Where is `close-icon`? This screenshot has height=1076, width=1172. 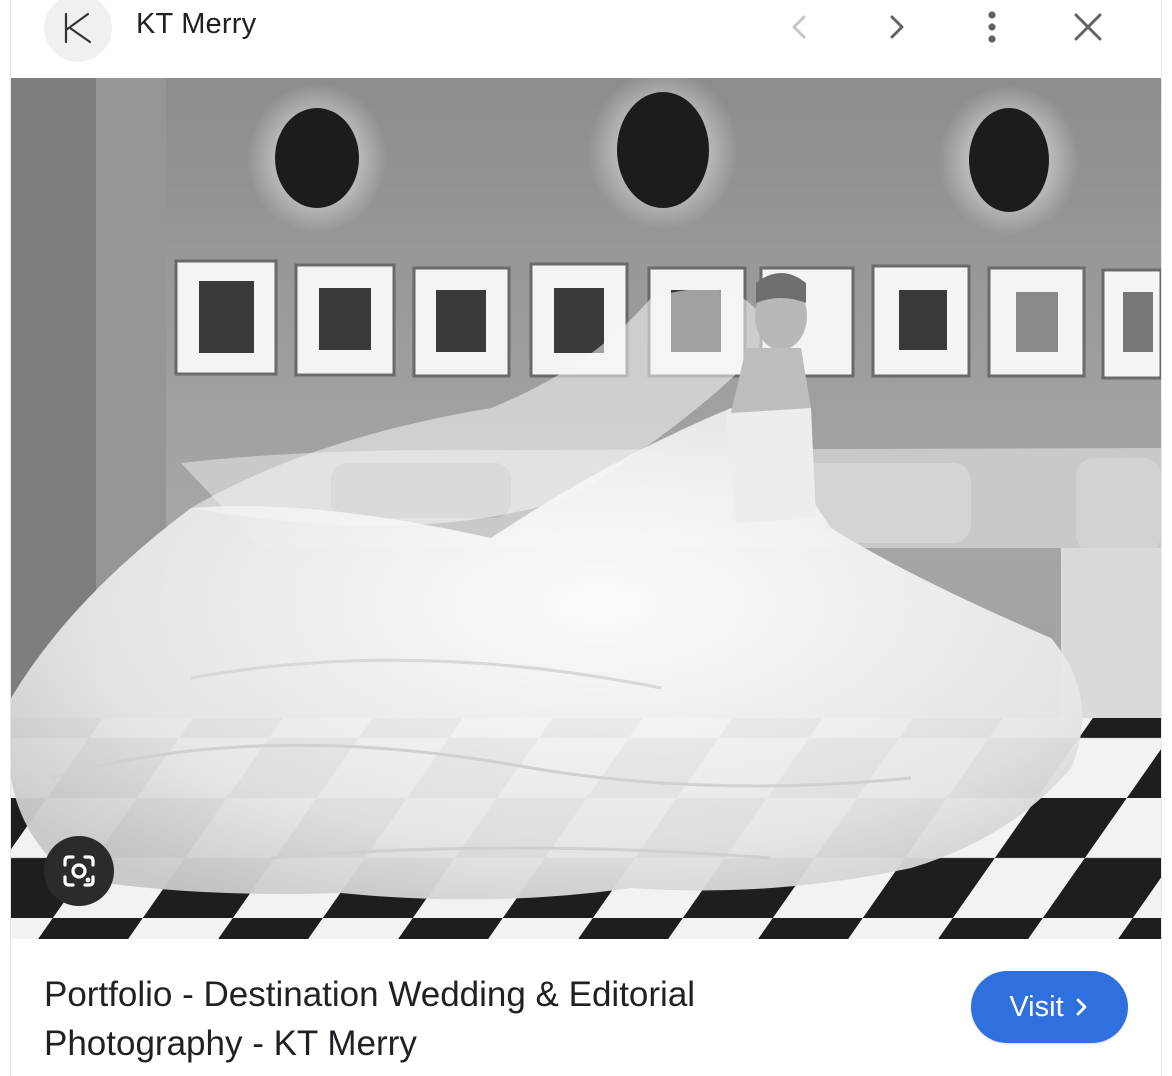
close-icon is located at coordinates (1088, 27).